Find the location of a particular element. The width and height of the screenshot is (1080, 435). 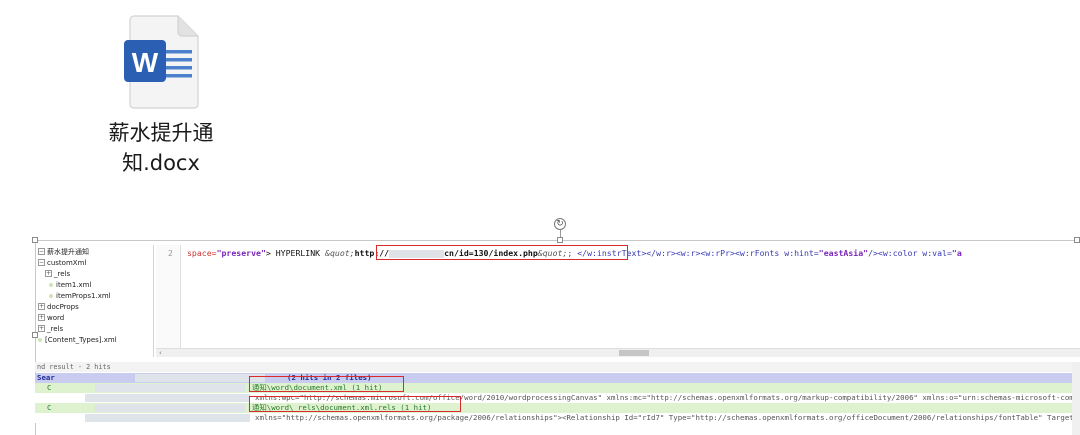

find-result-title: nd result - 2 hits is located at coordinates (557, 367).